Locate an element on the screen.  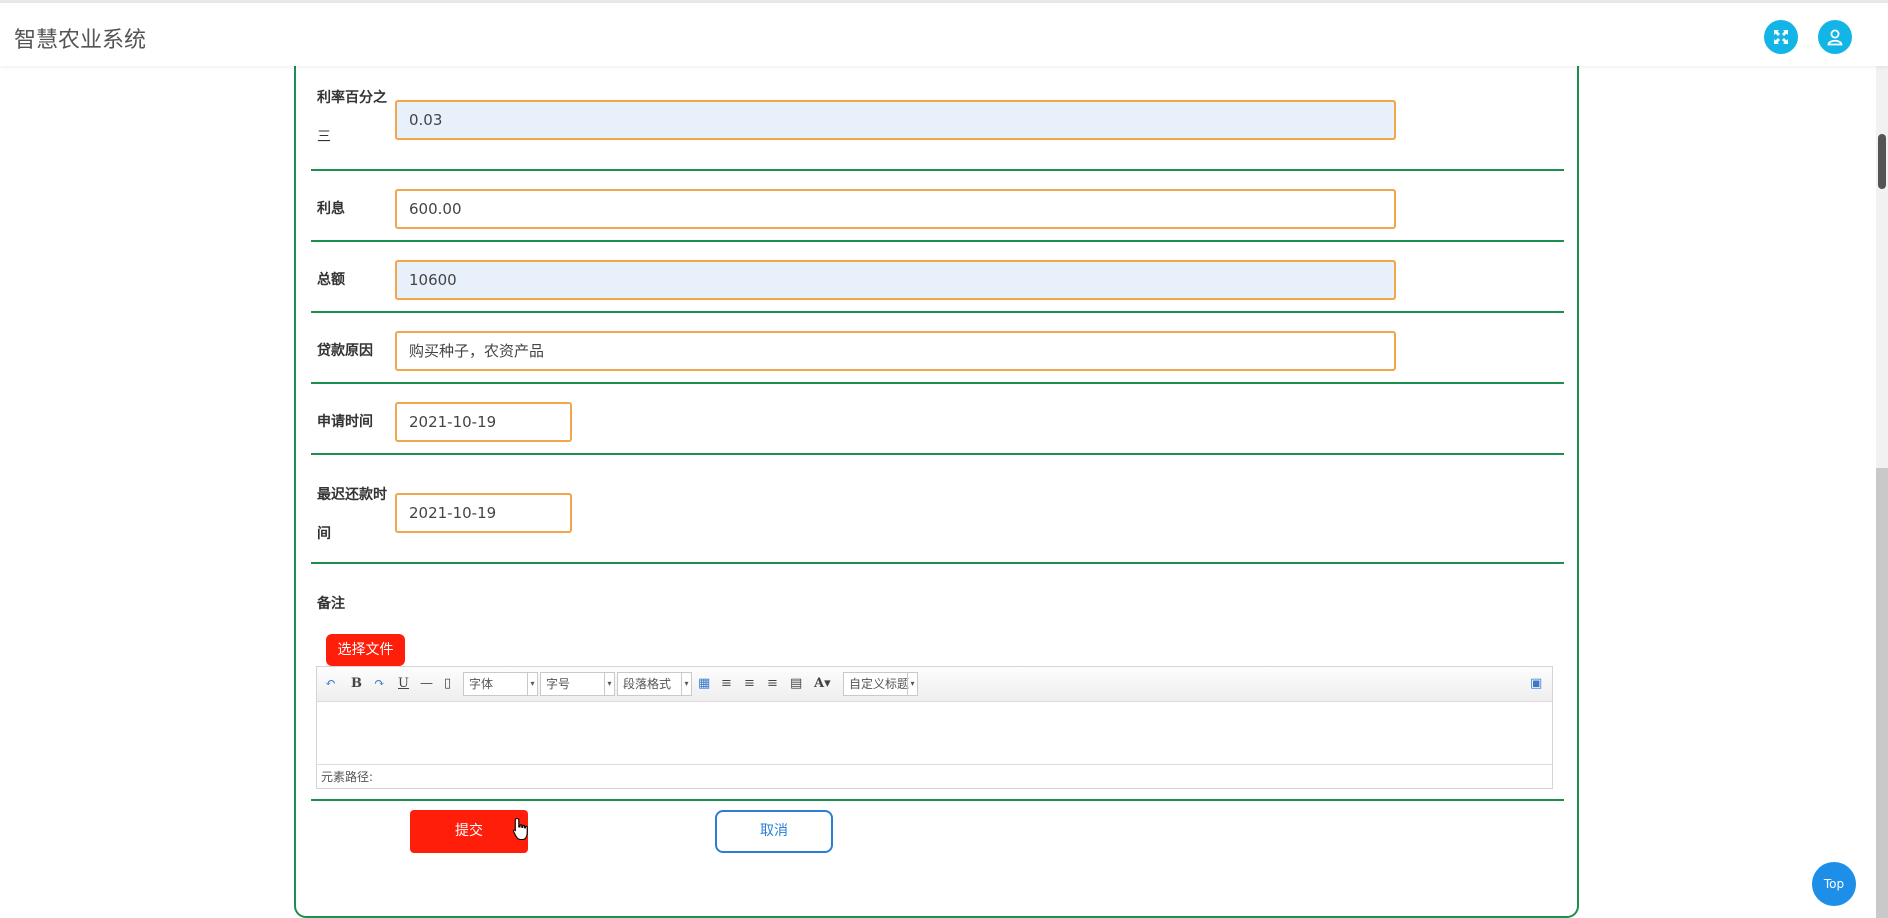
redo-icon: ↷ is located at coordinates (379, 684).